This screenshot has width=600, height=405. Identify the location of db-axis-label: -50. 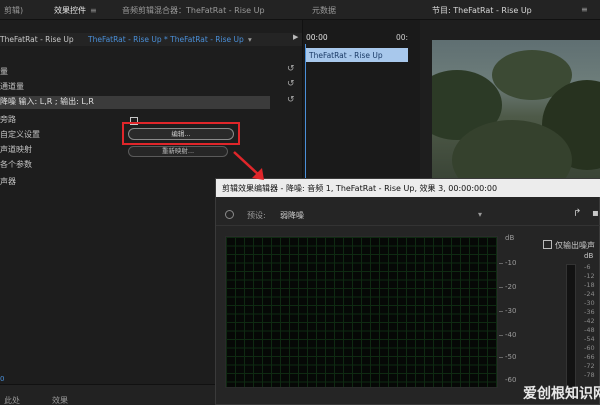
(511, 357).